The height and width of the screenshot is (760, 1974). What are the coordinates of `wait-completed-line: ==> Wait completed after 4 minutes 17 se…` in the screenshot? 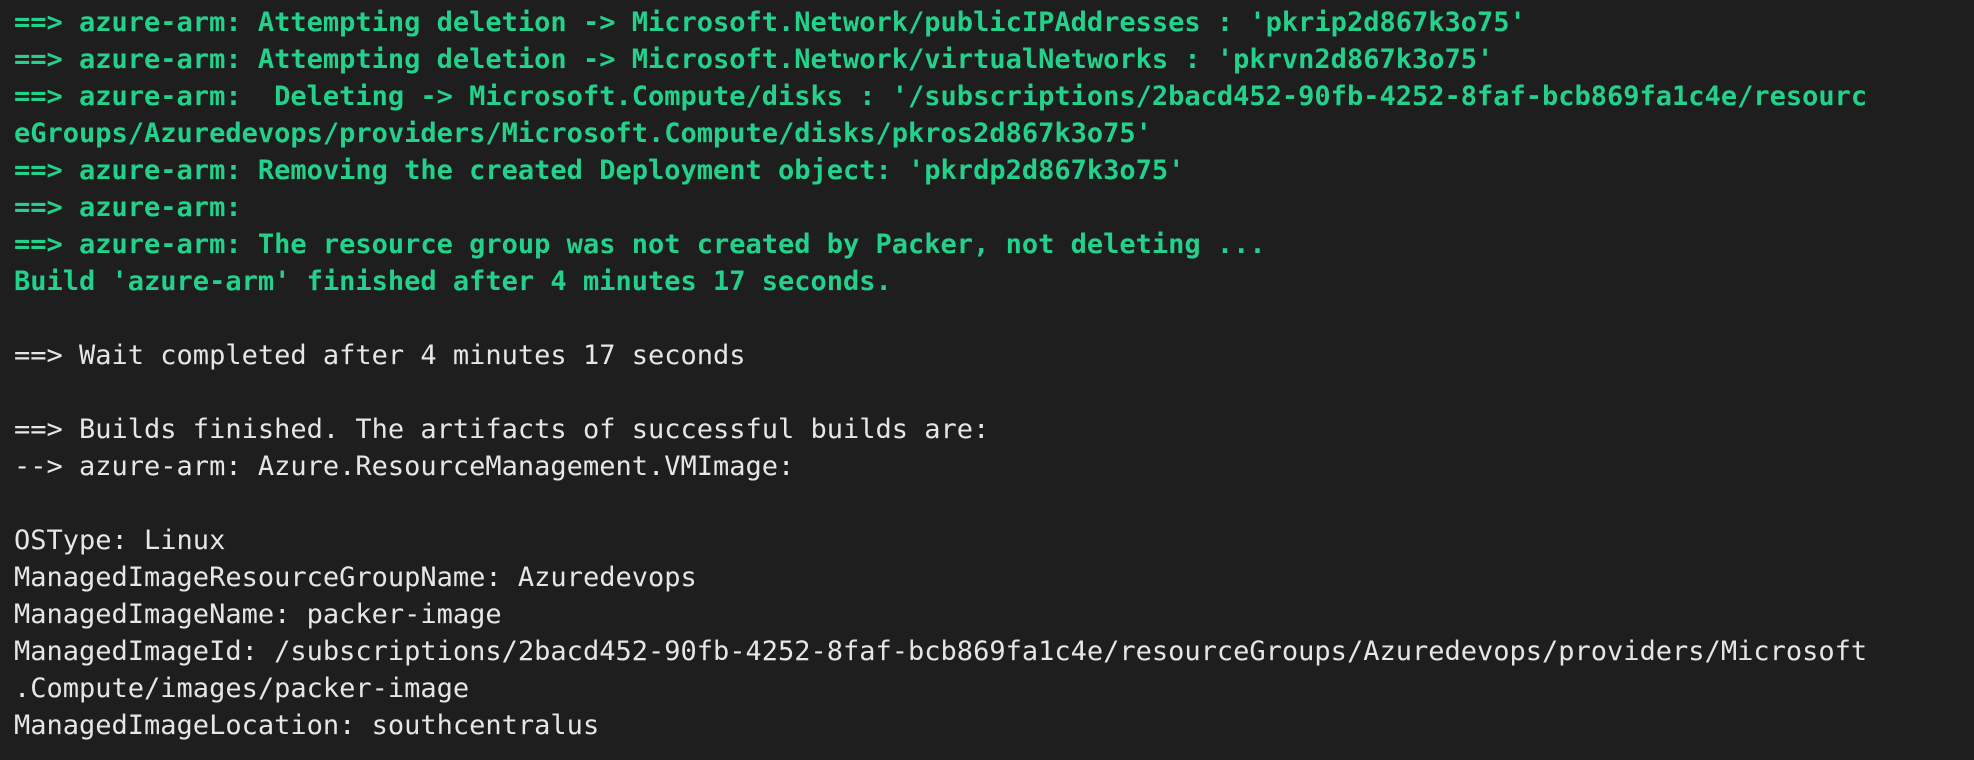 It's located at (380, 355).